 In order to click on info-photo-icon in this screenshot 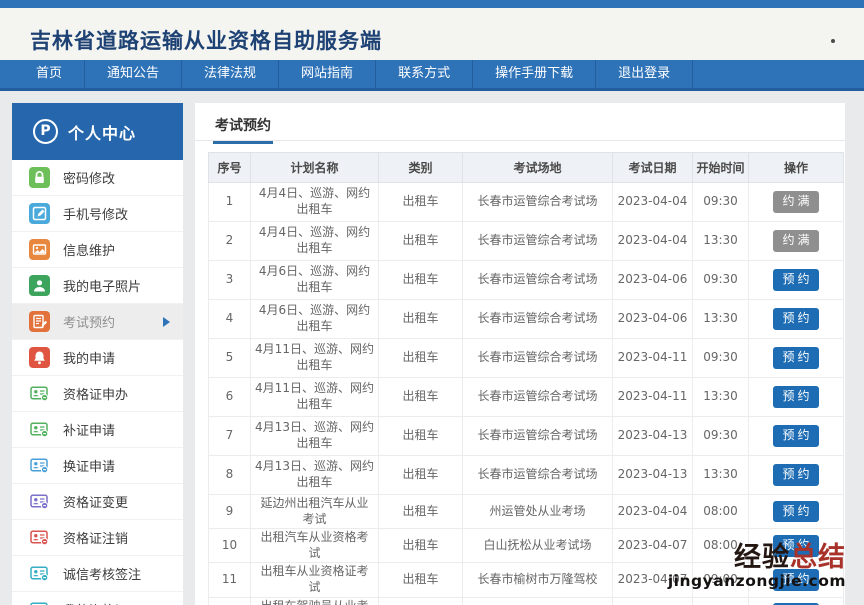, I will do `click(39, 249)`.